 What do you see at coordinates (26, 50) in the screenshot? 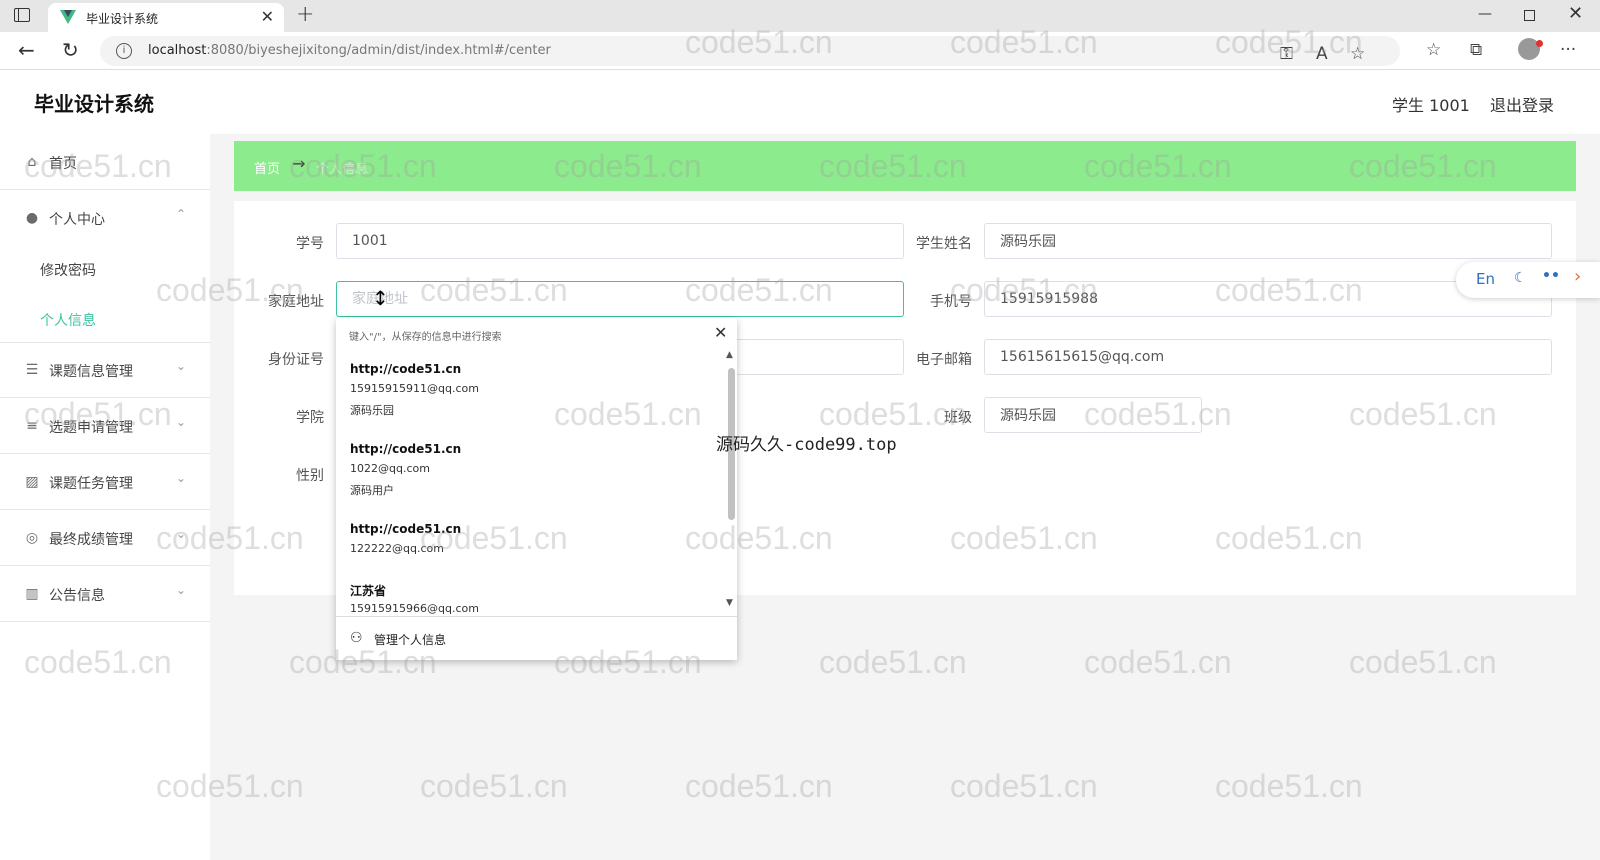
I see `back-icon: ←` at bounding box center [26, 50].